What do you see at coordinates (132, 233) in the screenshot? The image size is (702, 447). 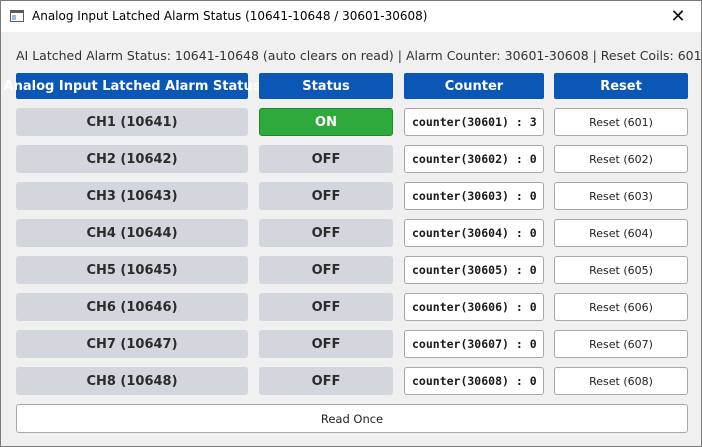 I see `channel-label: CH4 (10644)` at bounding box center [132, 233].